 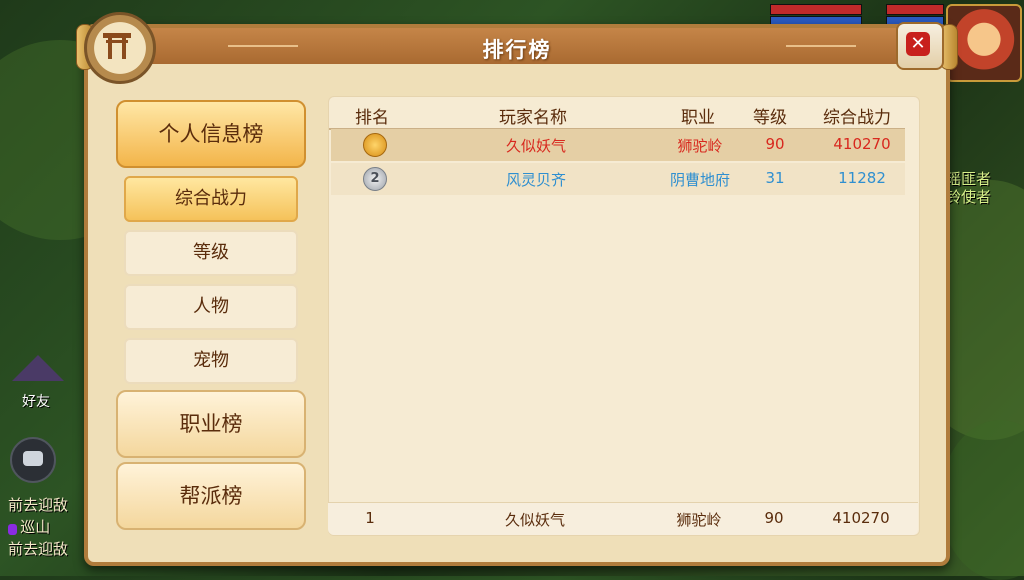 I want to click on header-player-name: 玩家名称, so click(x=533, y=118).